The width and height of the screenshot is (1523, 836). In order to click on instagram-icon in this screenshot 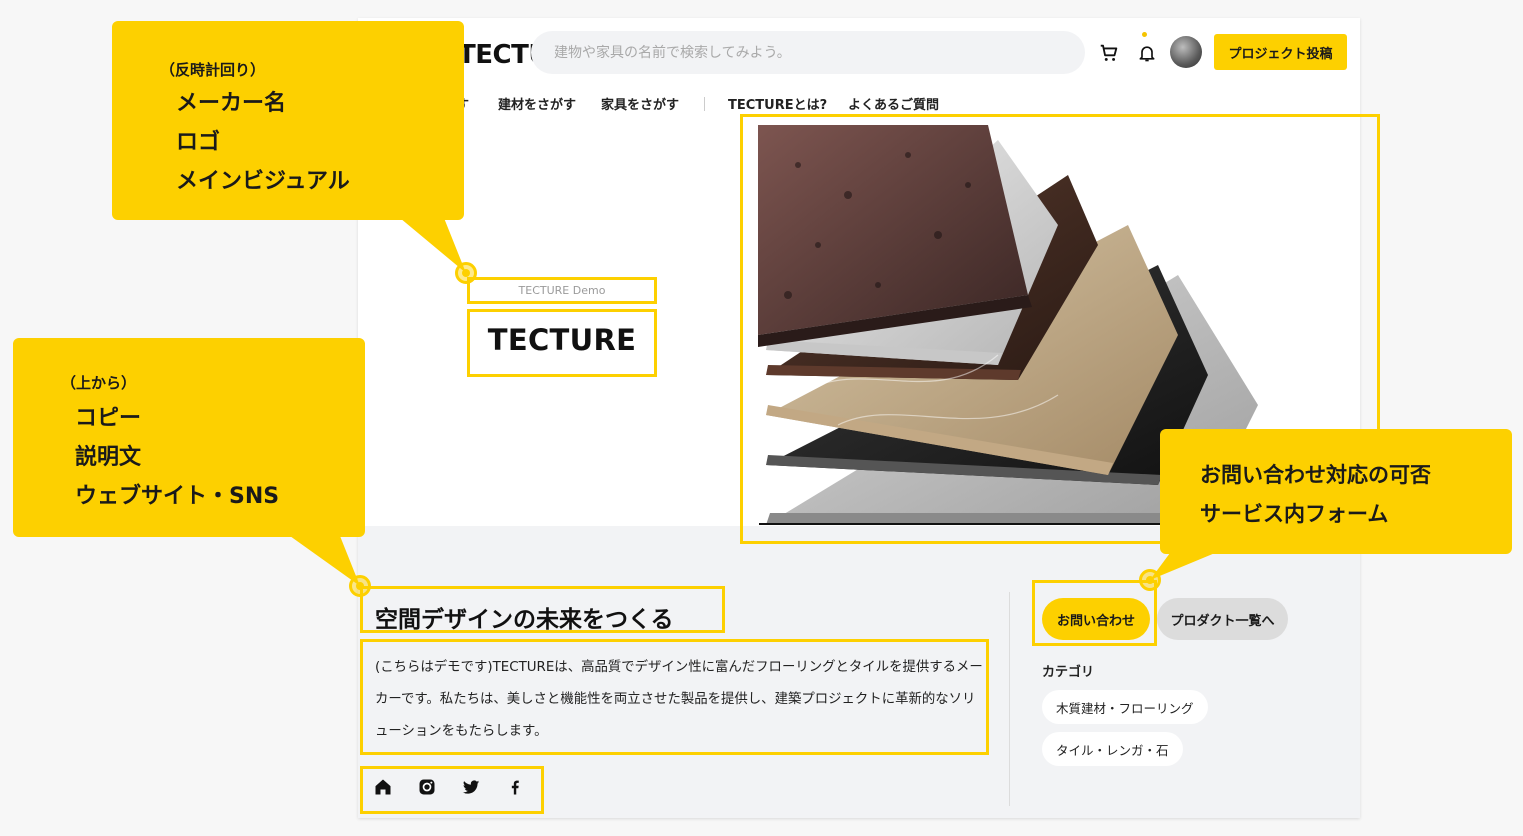, I will do `click(427, 787)`.